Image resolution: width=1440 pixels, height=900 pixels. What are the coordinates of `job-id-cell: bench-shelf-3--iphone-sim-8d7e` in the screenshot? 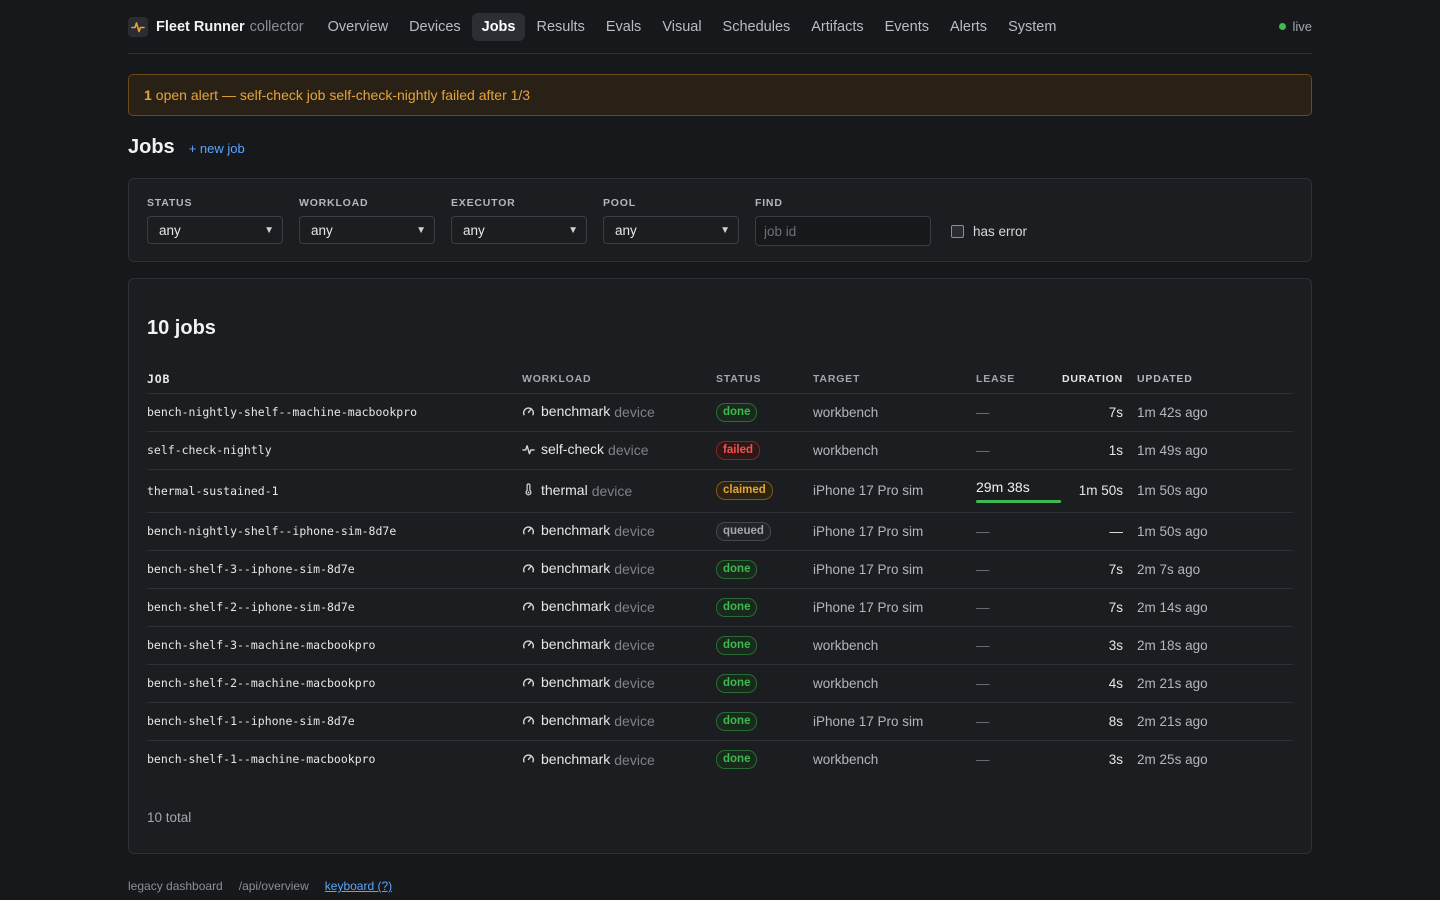 It's located at (334, 569).